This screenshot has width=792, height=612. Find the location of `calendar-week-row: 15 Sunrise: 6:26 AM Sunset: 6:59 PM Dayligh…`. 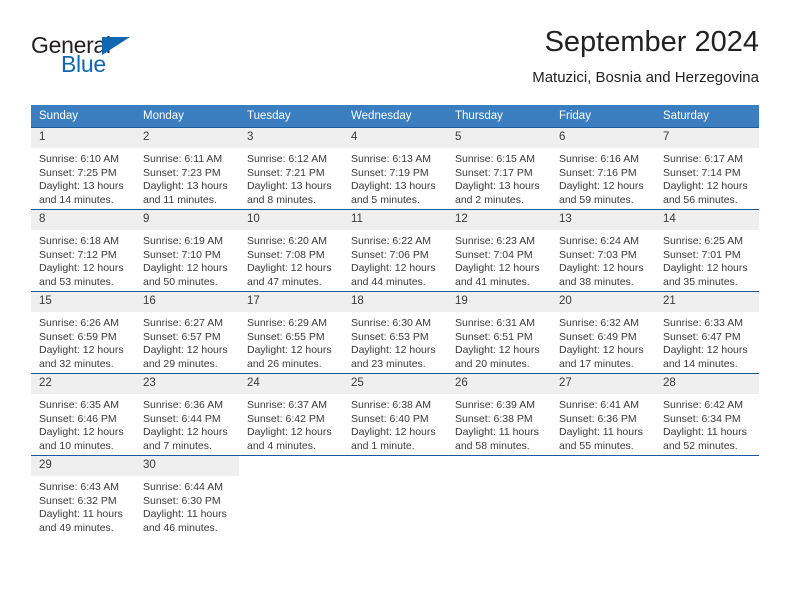

calendar-week-row: 15 Sunrise: 6:26 AM Sunset: 6:59 PM Dayligh… is located at coordinates (395, 332).